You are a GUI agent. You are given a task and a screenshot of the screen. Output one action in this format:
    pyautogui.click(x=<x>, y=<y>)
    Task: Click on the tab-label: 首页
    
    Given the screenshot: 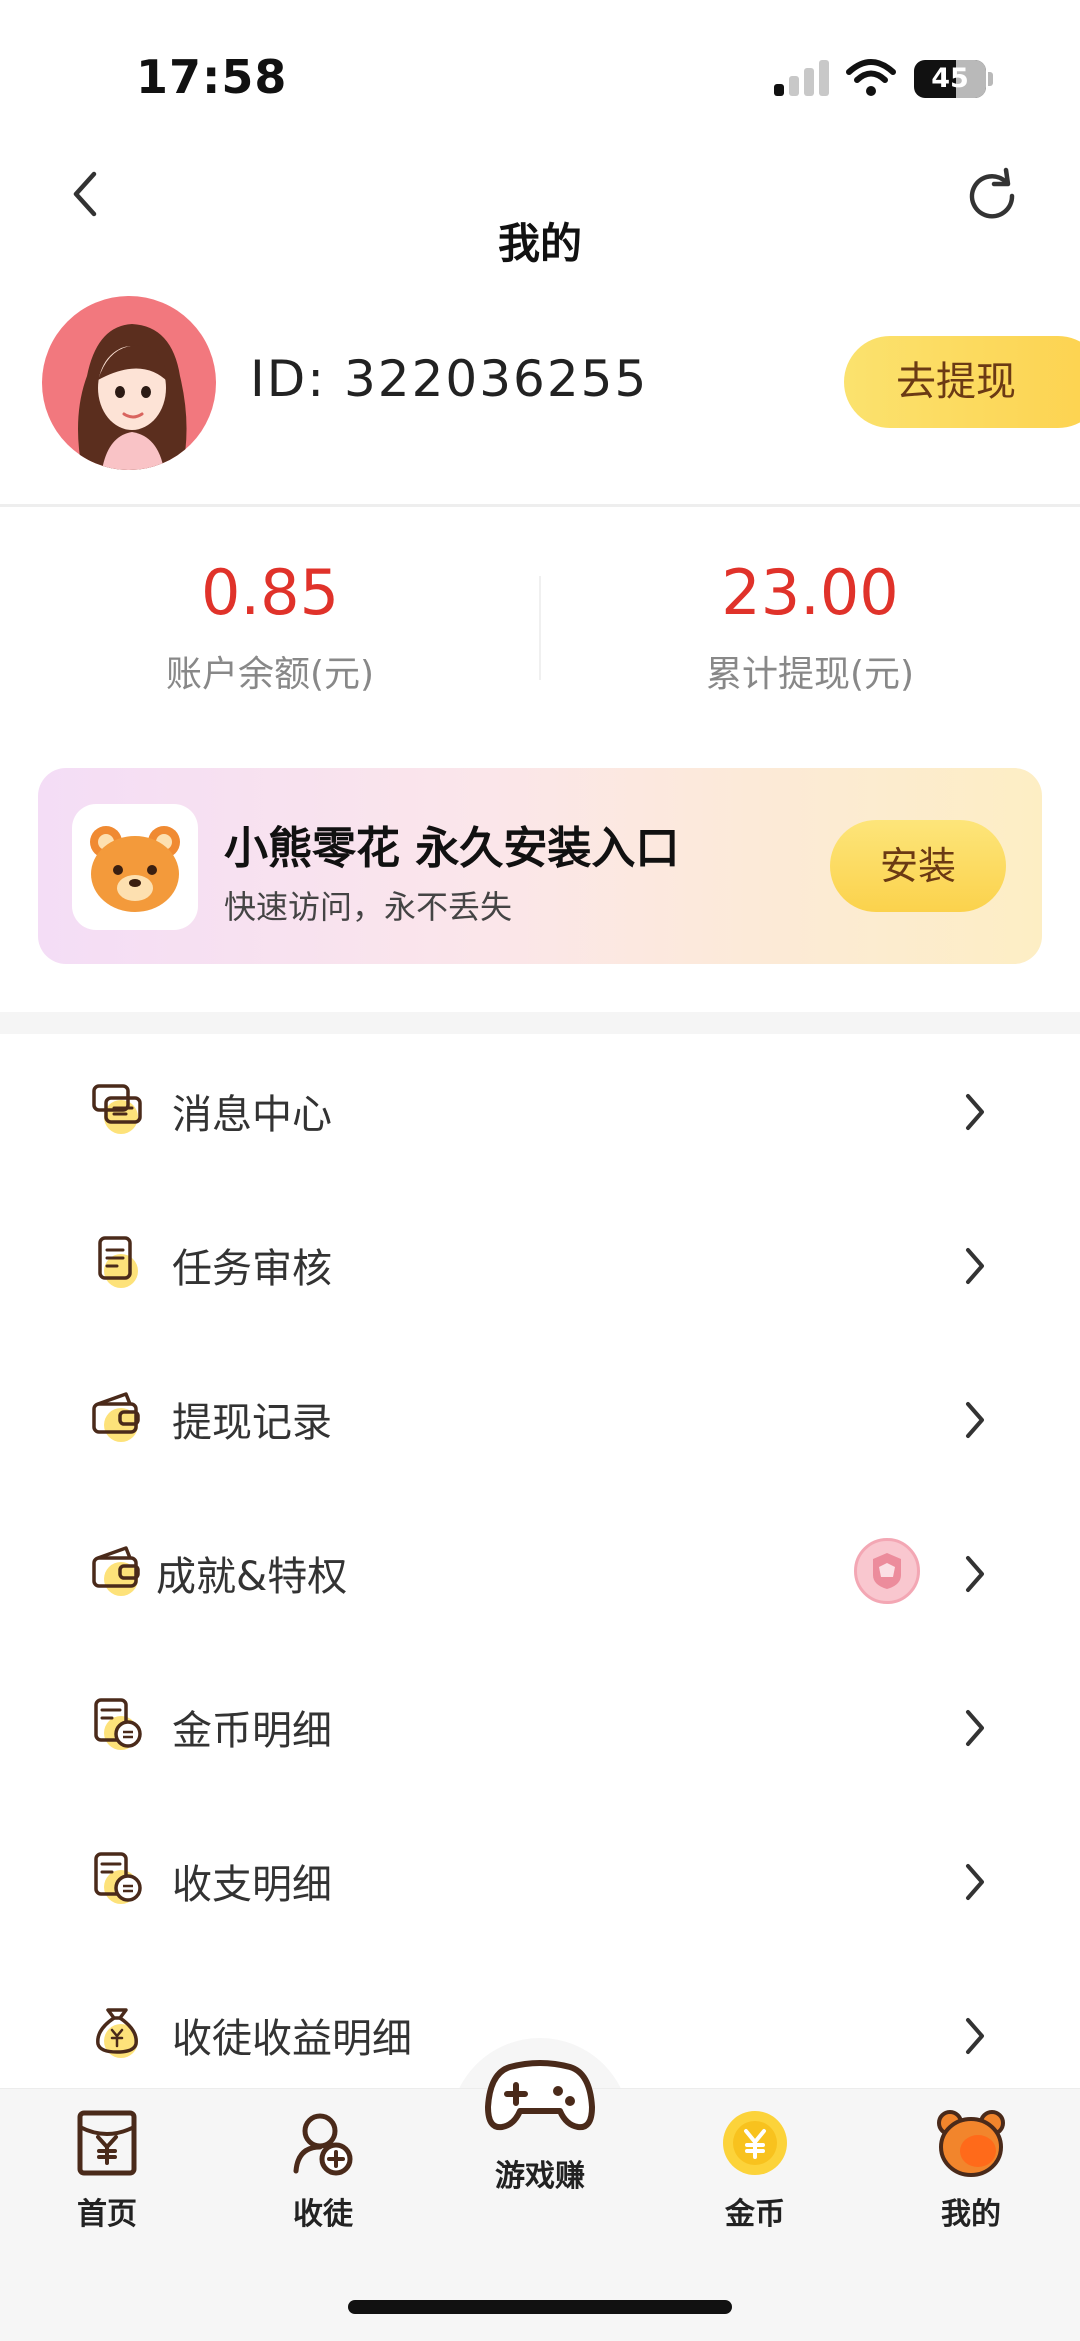 What is the action you would take?
    pyautogui.click(x=107, y=2214)
    